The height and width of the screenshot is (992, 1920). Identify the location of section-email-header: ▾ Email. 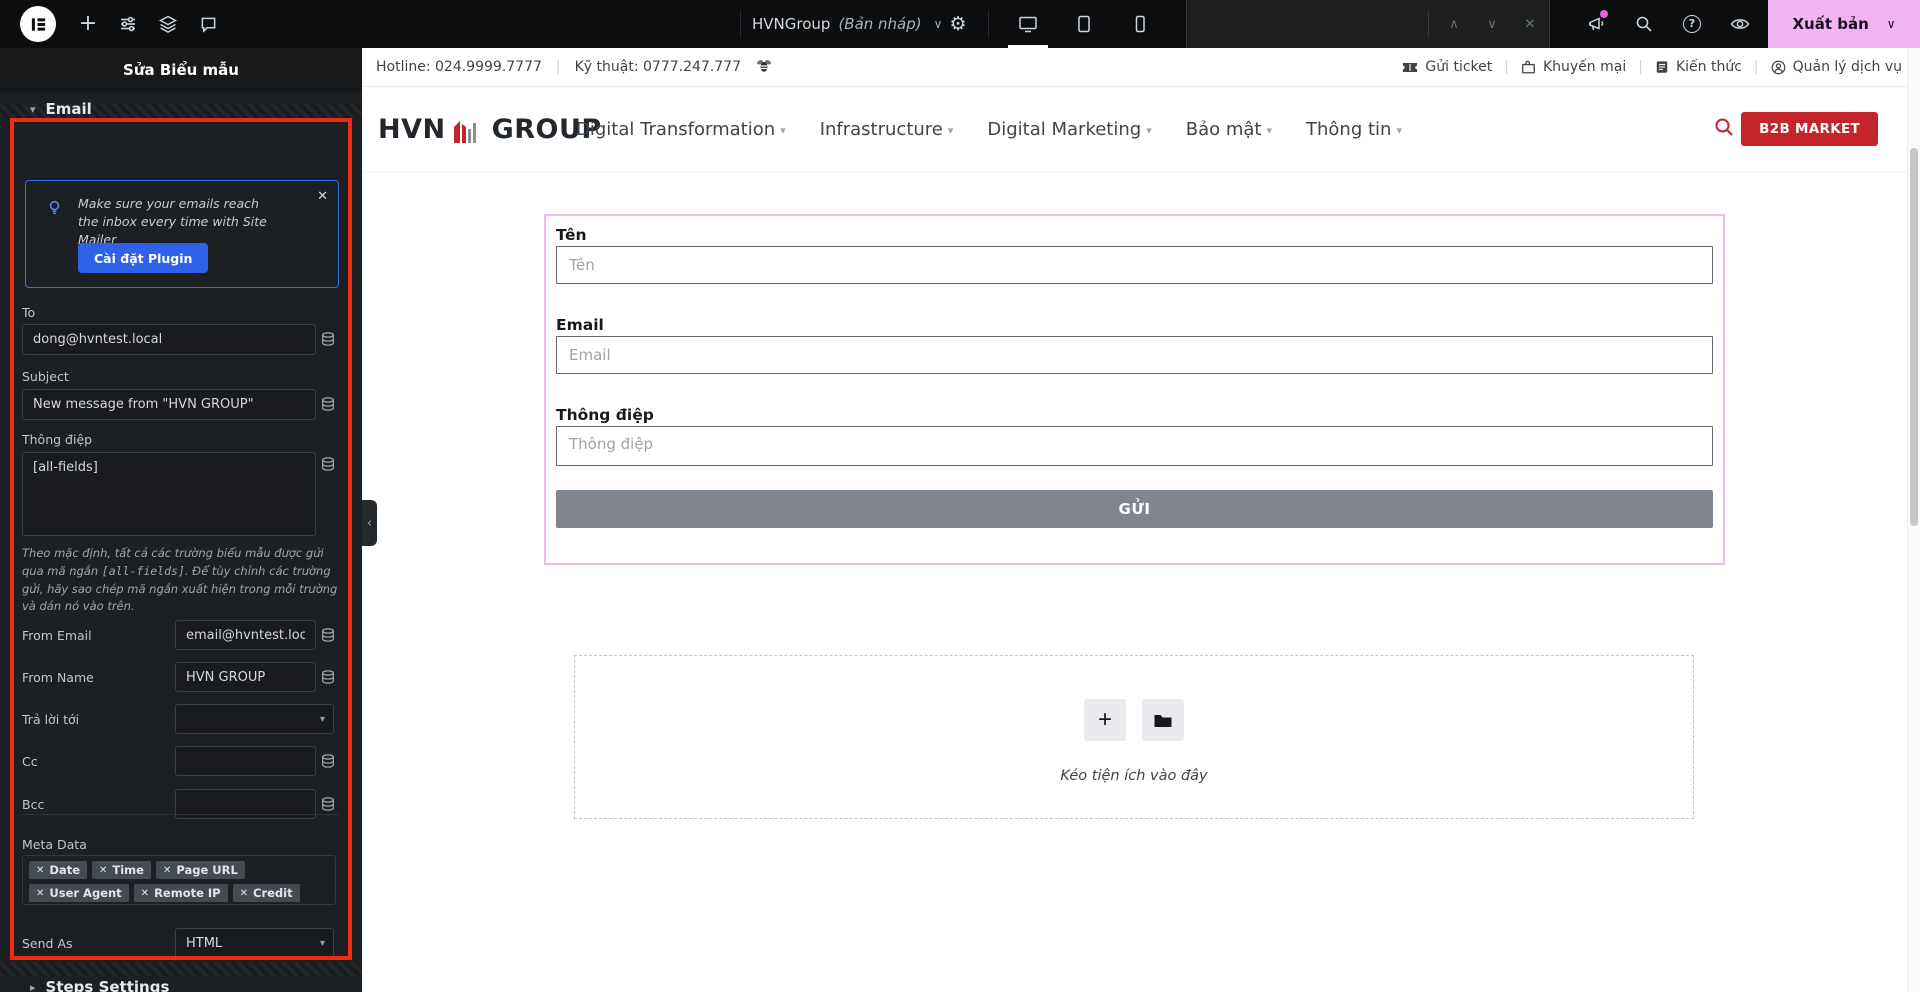
(61, 109).